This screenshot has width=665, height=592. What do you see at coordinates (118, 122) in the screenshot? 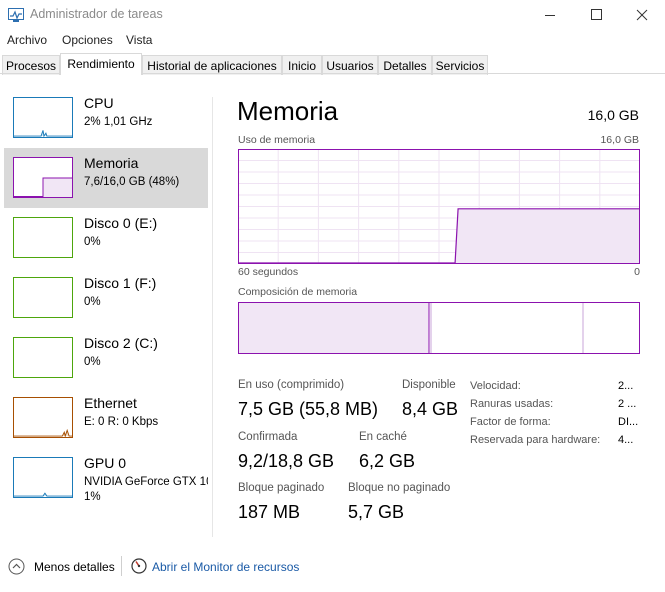
I see `resource-detail: 2% 1,01 GHz` at bounding box center [118, 122].